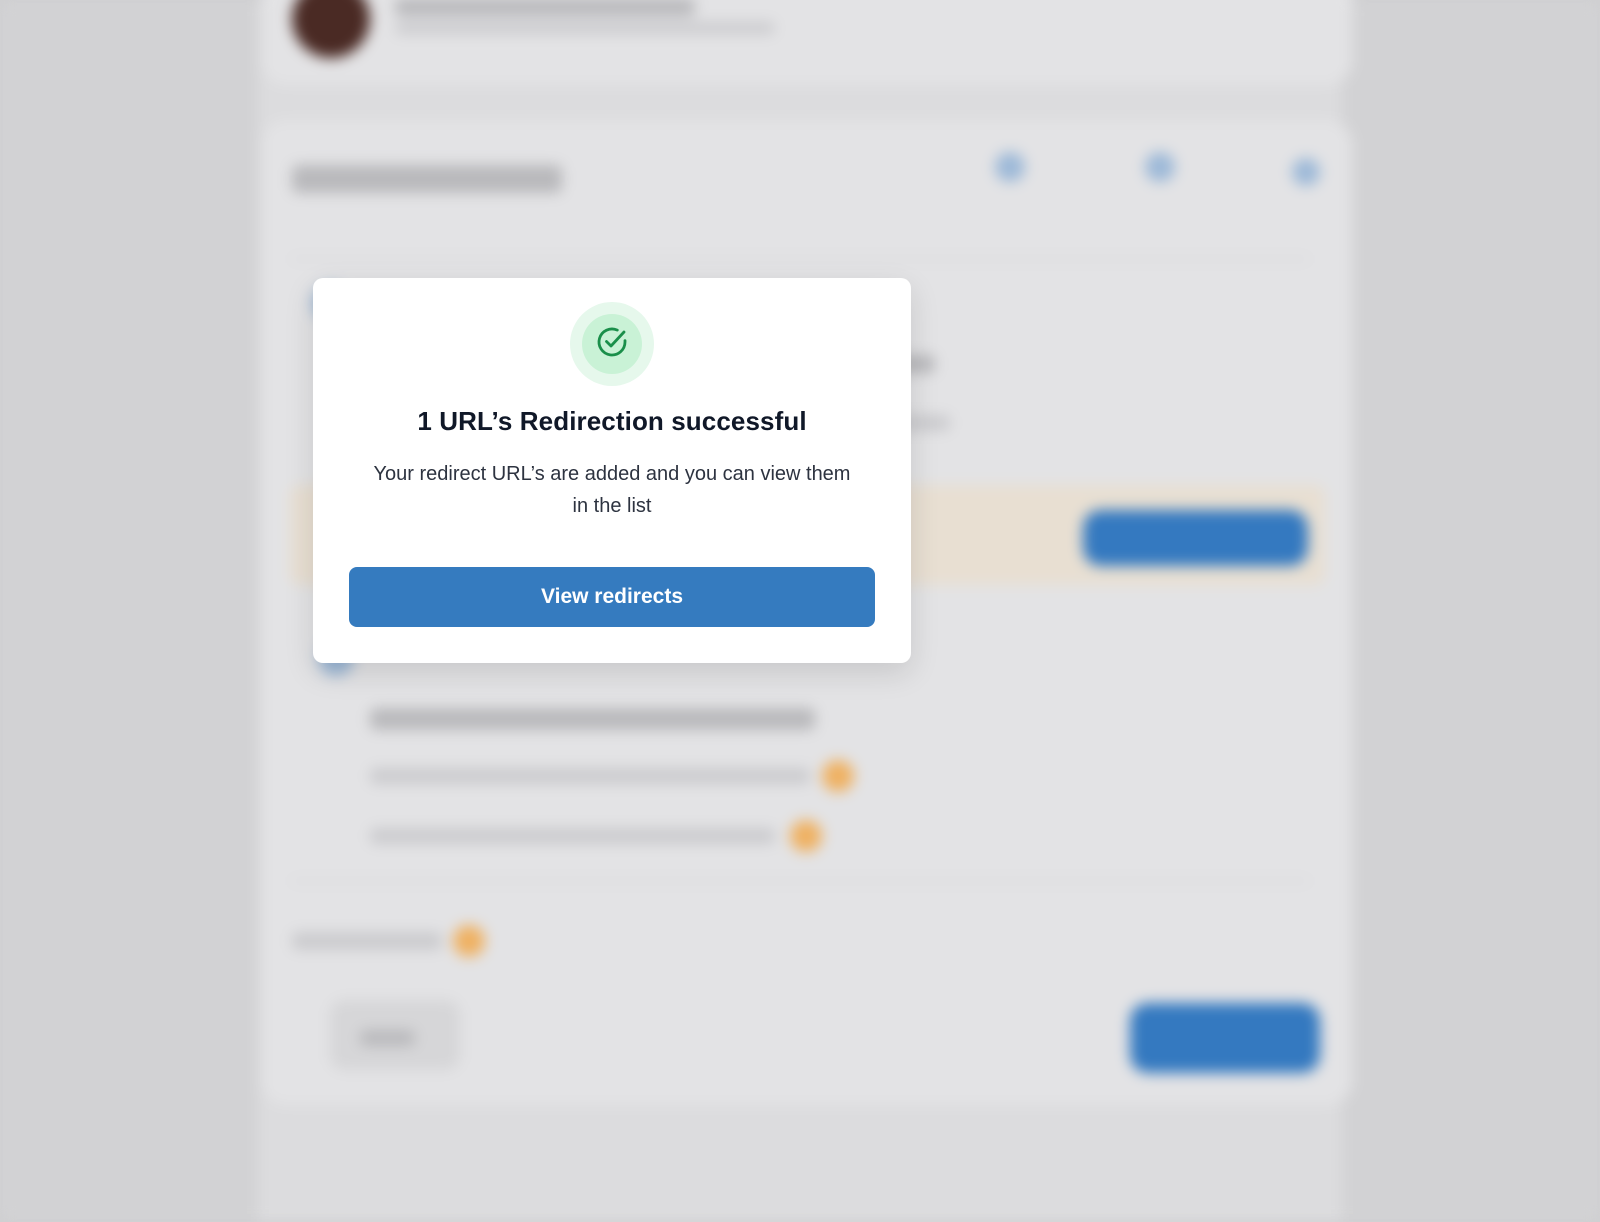  I want to click on dialog-title: 1 URL’s Redirection successful, so click(612, 421).